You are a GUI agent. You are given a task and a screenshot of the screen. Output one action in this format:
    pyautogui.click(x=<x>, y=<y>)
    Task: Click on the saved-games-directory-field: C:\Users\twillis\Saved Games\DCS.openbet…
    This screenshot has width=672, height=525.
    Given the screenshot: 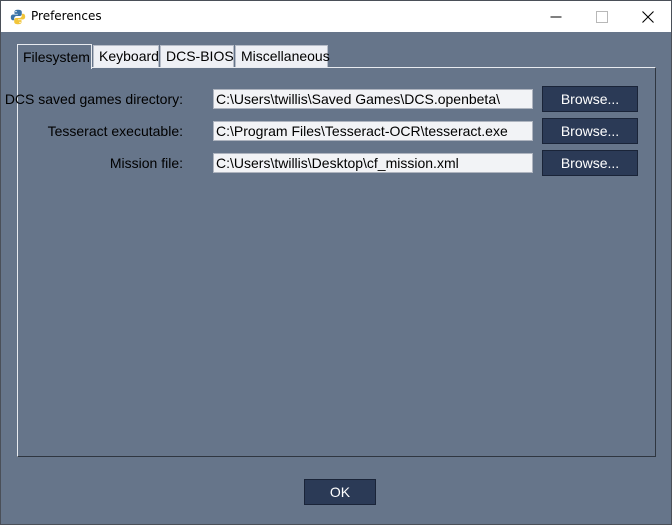 What is the action you would take?
    pyautogui.click(x=373, y=99)
    